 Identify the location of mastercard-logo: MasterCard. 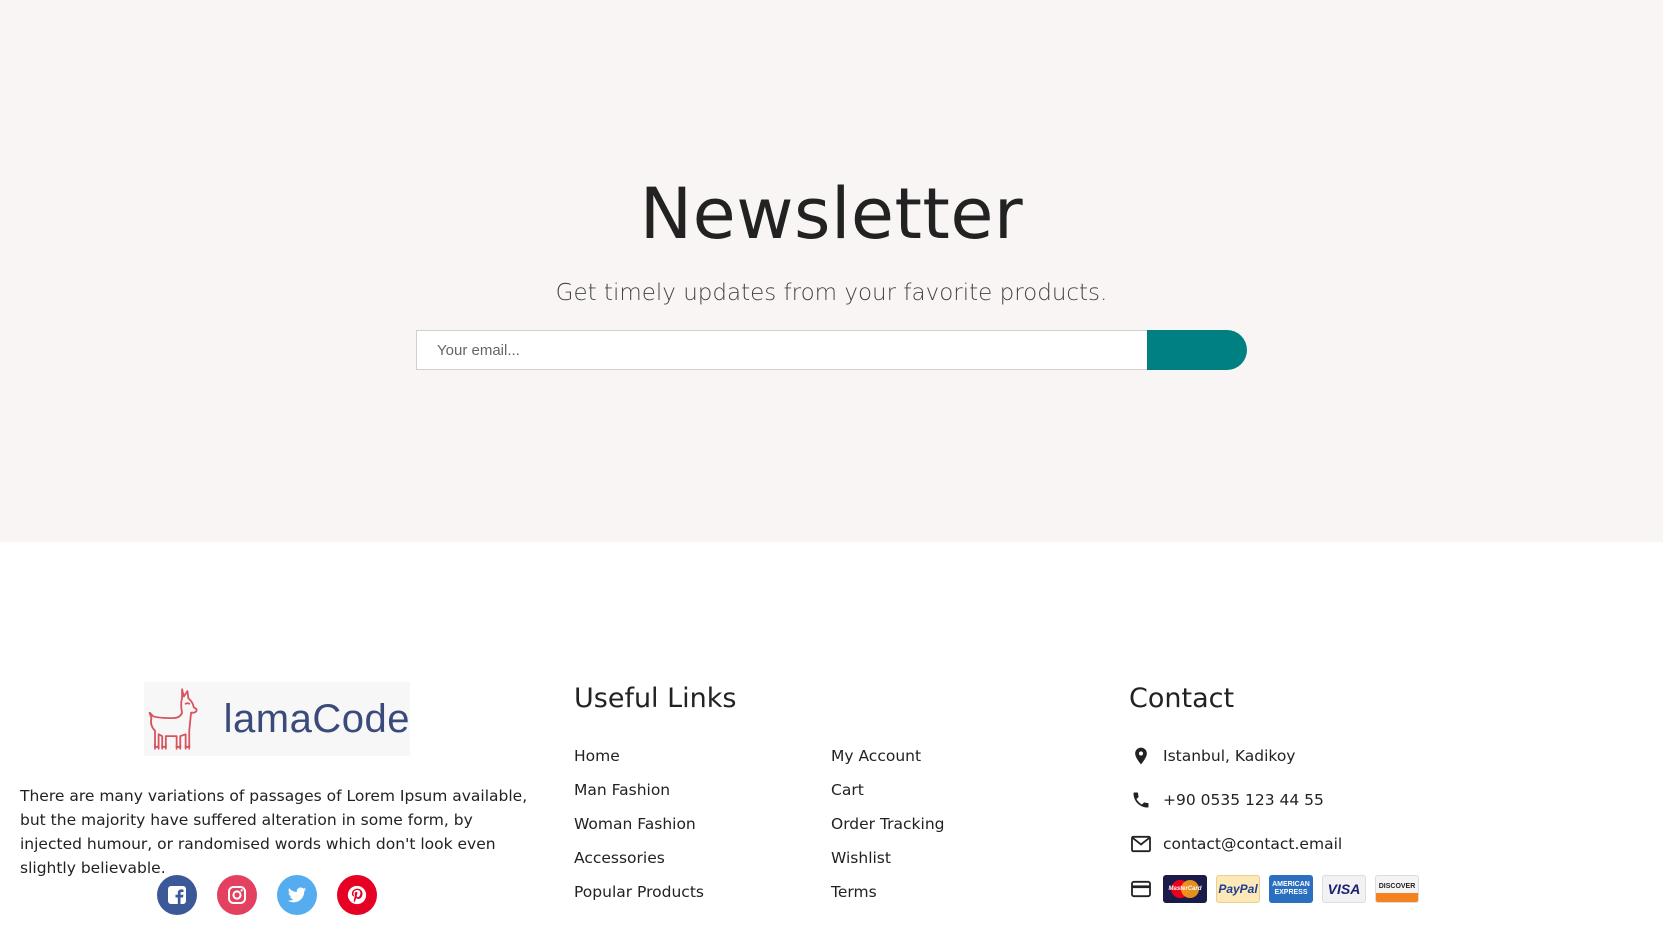
(1185, 889).